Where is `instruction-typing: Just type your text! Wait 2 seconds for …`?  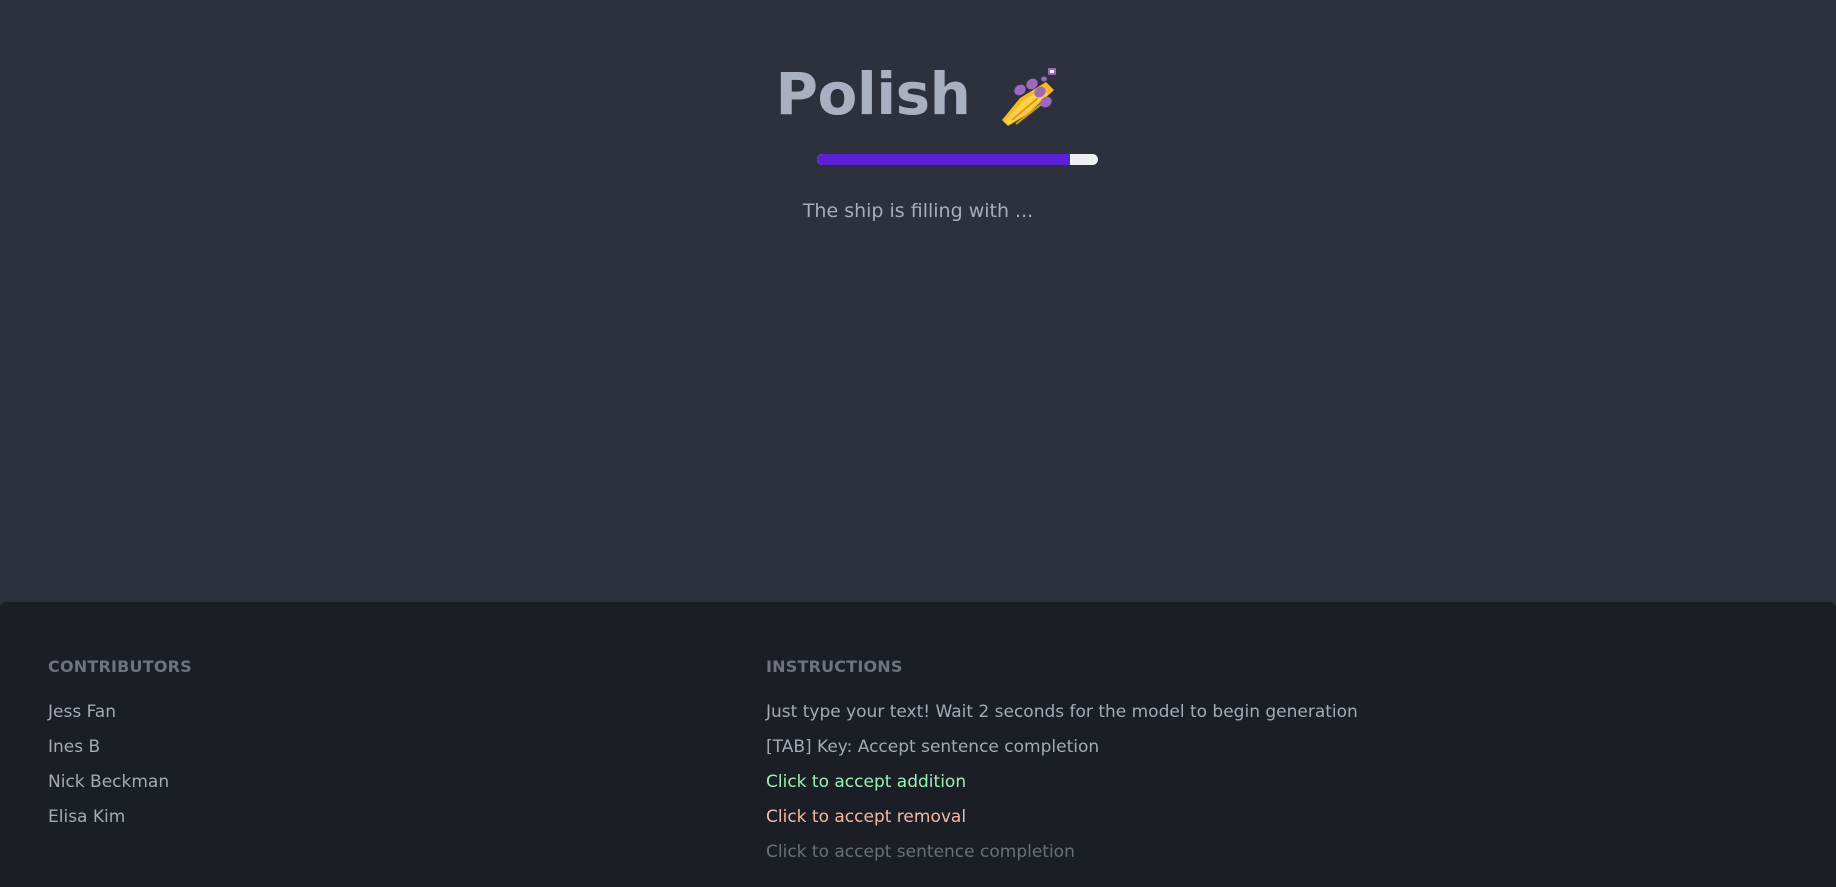 instruction-typing: Just type your text! Wait 2 seconds for … is located at coordinates (1062, 712).